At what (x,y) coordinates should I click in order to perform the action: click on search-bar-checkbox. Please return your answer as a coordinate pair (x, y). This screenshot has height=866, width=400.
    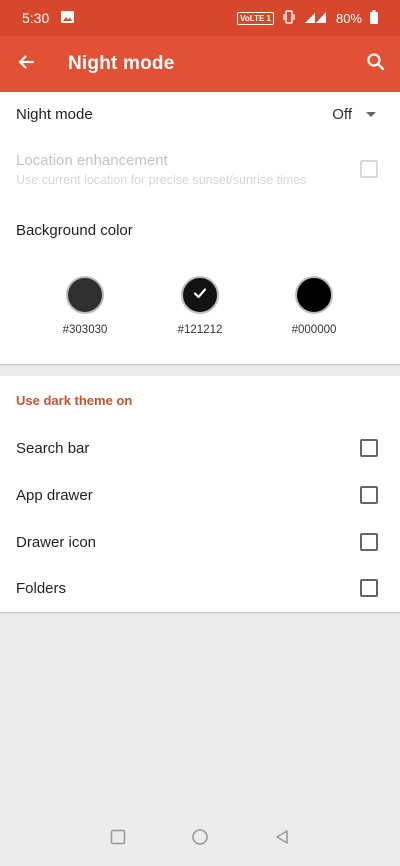
    Looking at the image, I should click on (369, 448).